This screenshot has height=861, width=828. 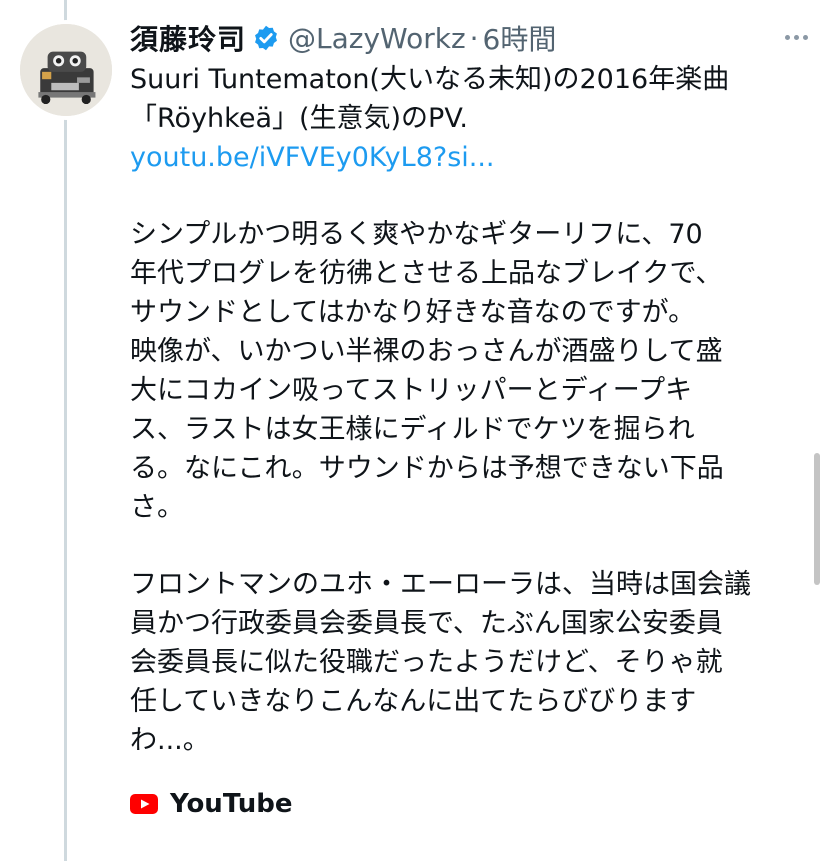 What do you see at coordinates (231, 804) in the screenshot?
I see `card-source-label: YouTube` at bounding box center [231, 804].